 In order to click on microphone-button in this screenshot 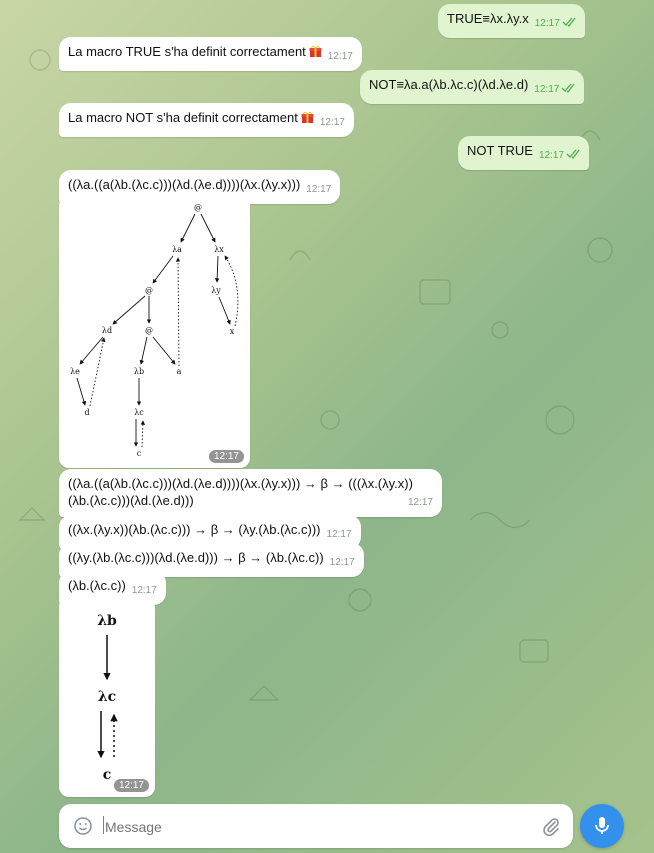, I will do `click(602, 826)`.